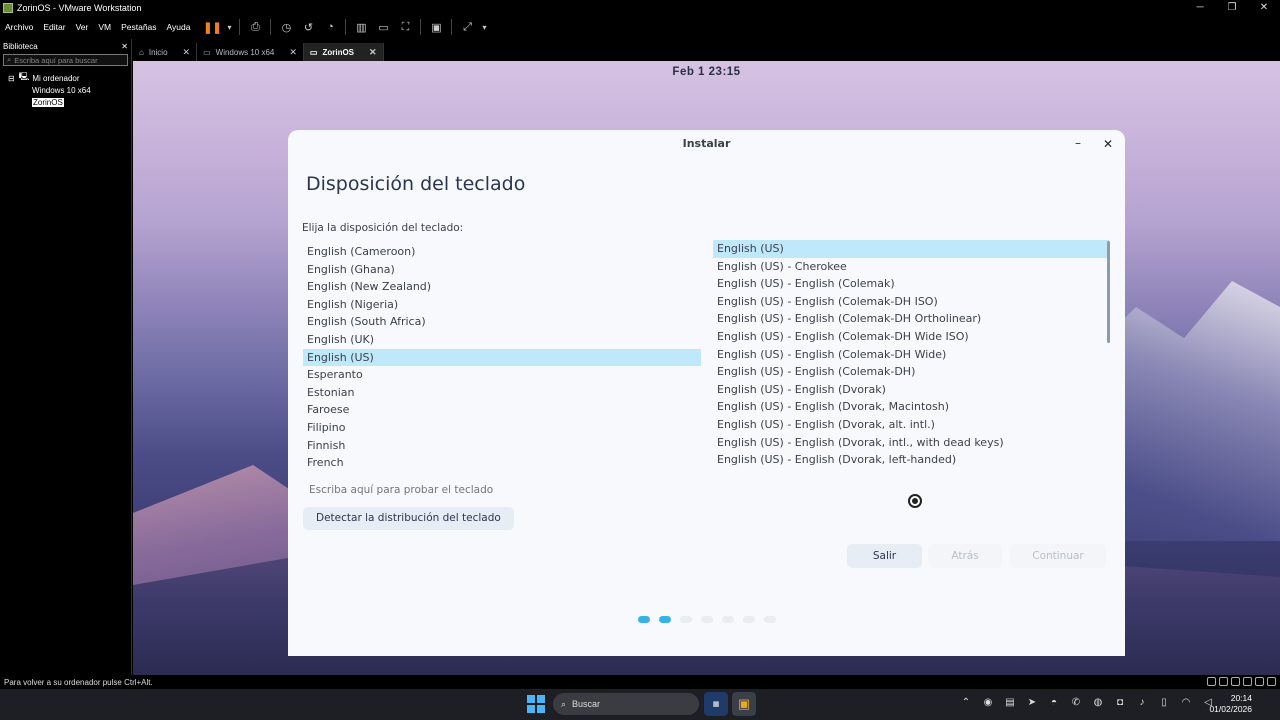 The width and height of the screenshot is (1280, 720). I want to click on list-item: Faroese, so click(502, 410).